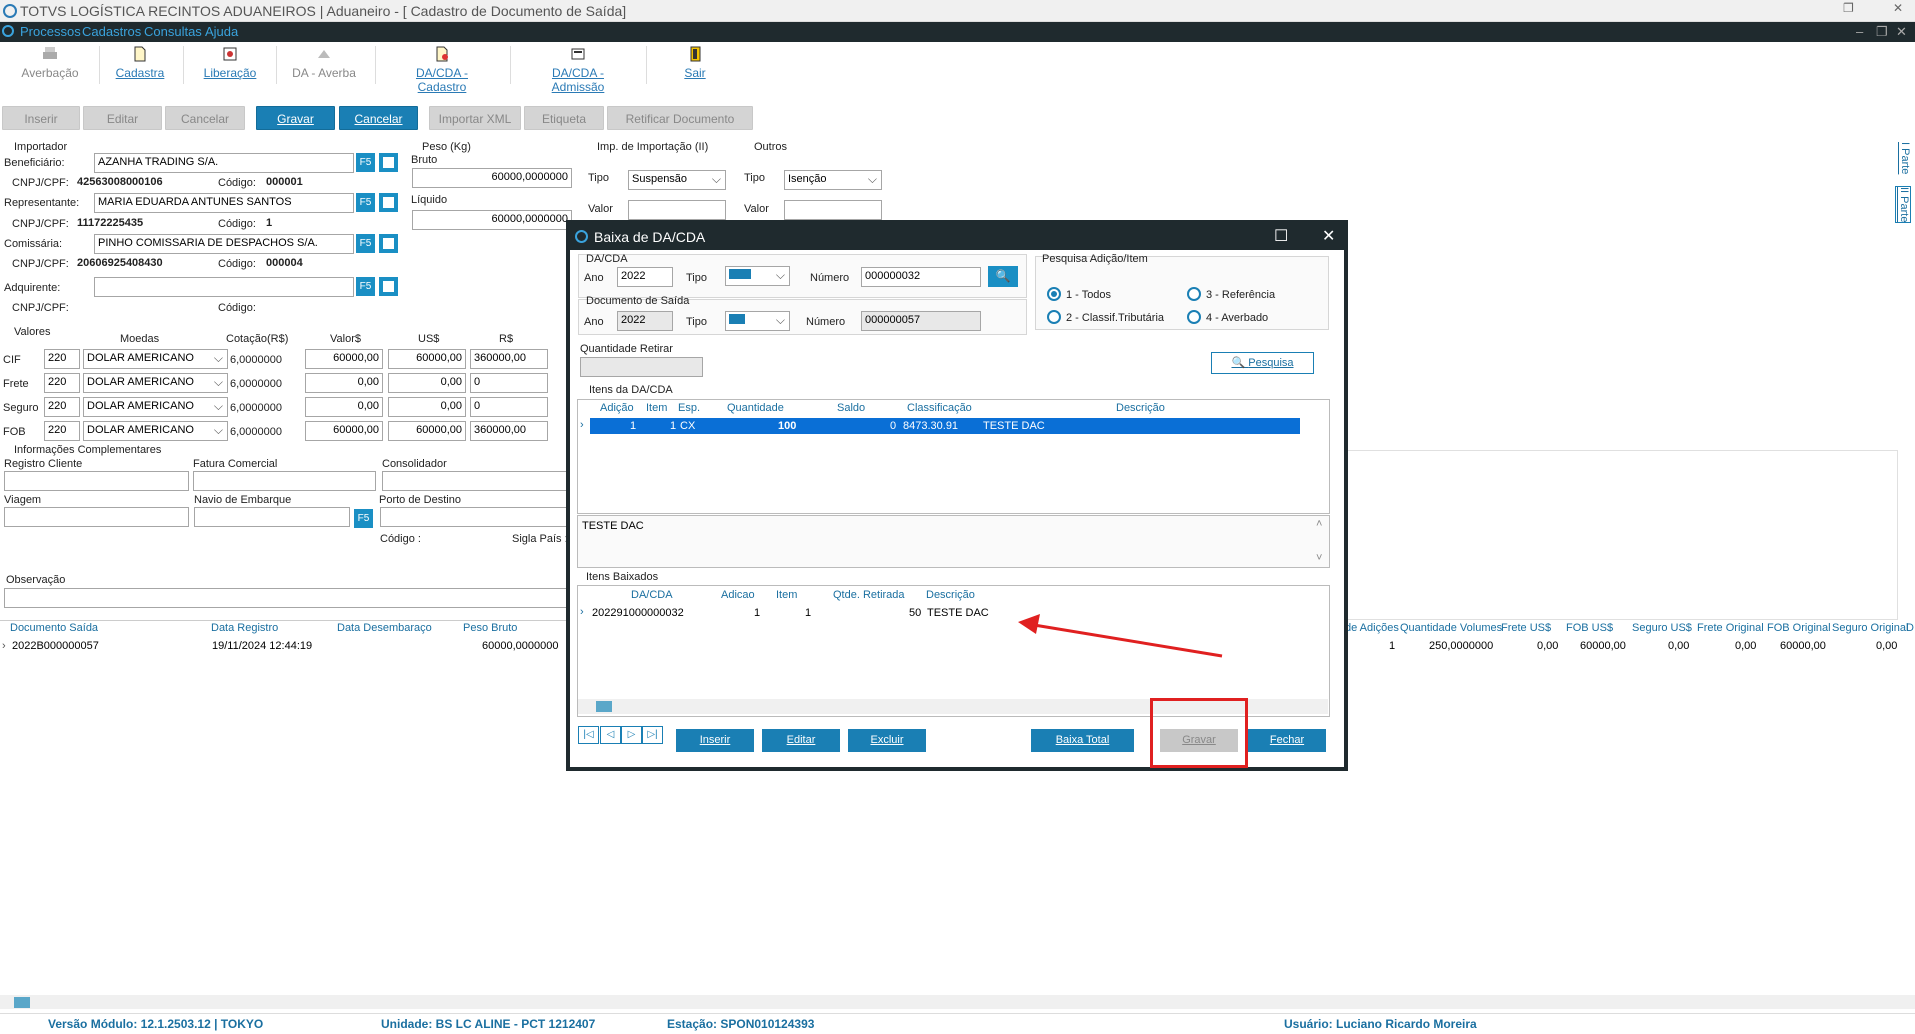  Describe the element at coordinates (474, 481) in the screenshot. I see `consolidador-field` at that location.